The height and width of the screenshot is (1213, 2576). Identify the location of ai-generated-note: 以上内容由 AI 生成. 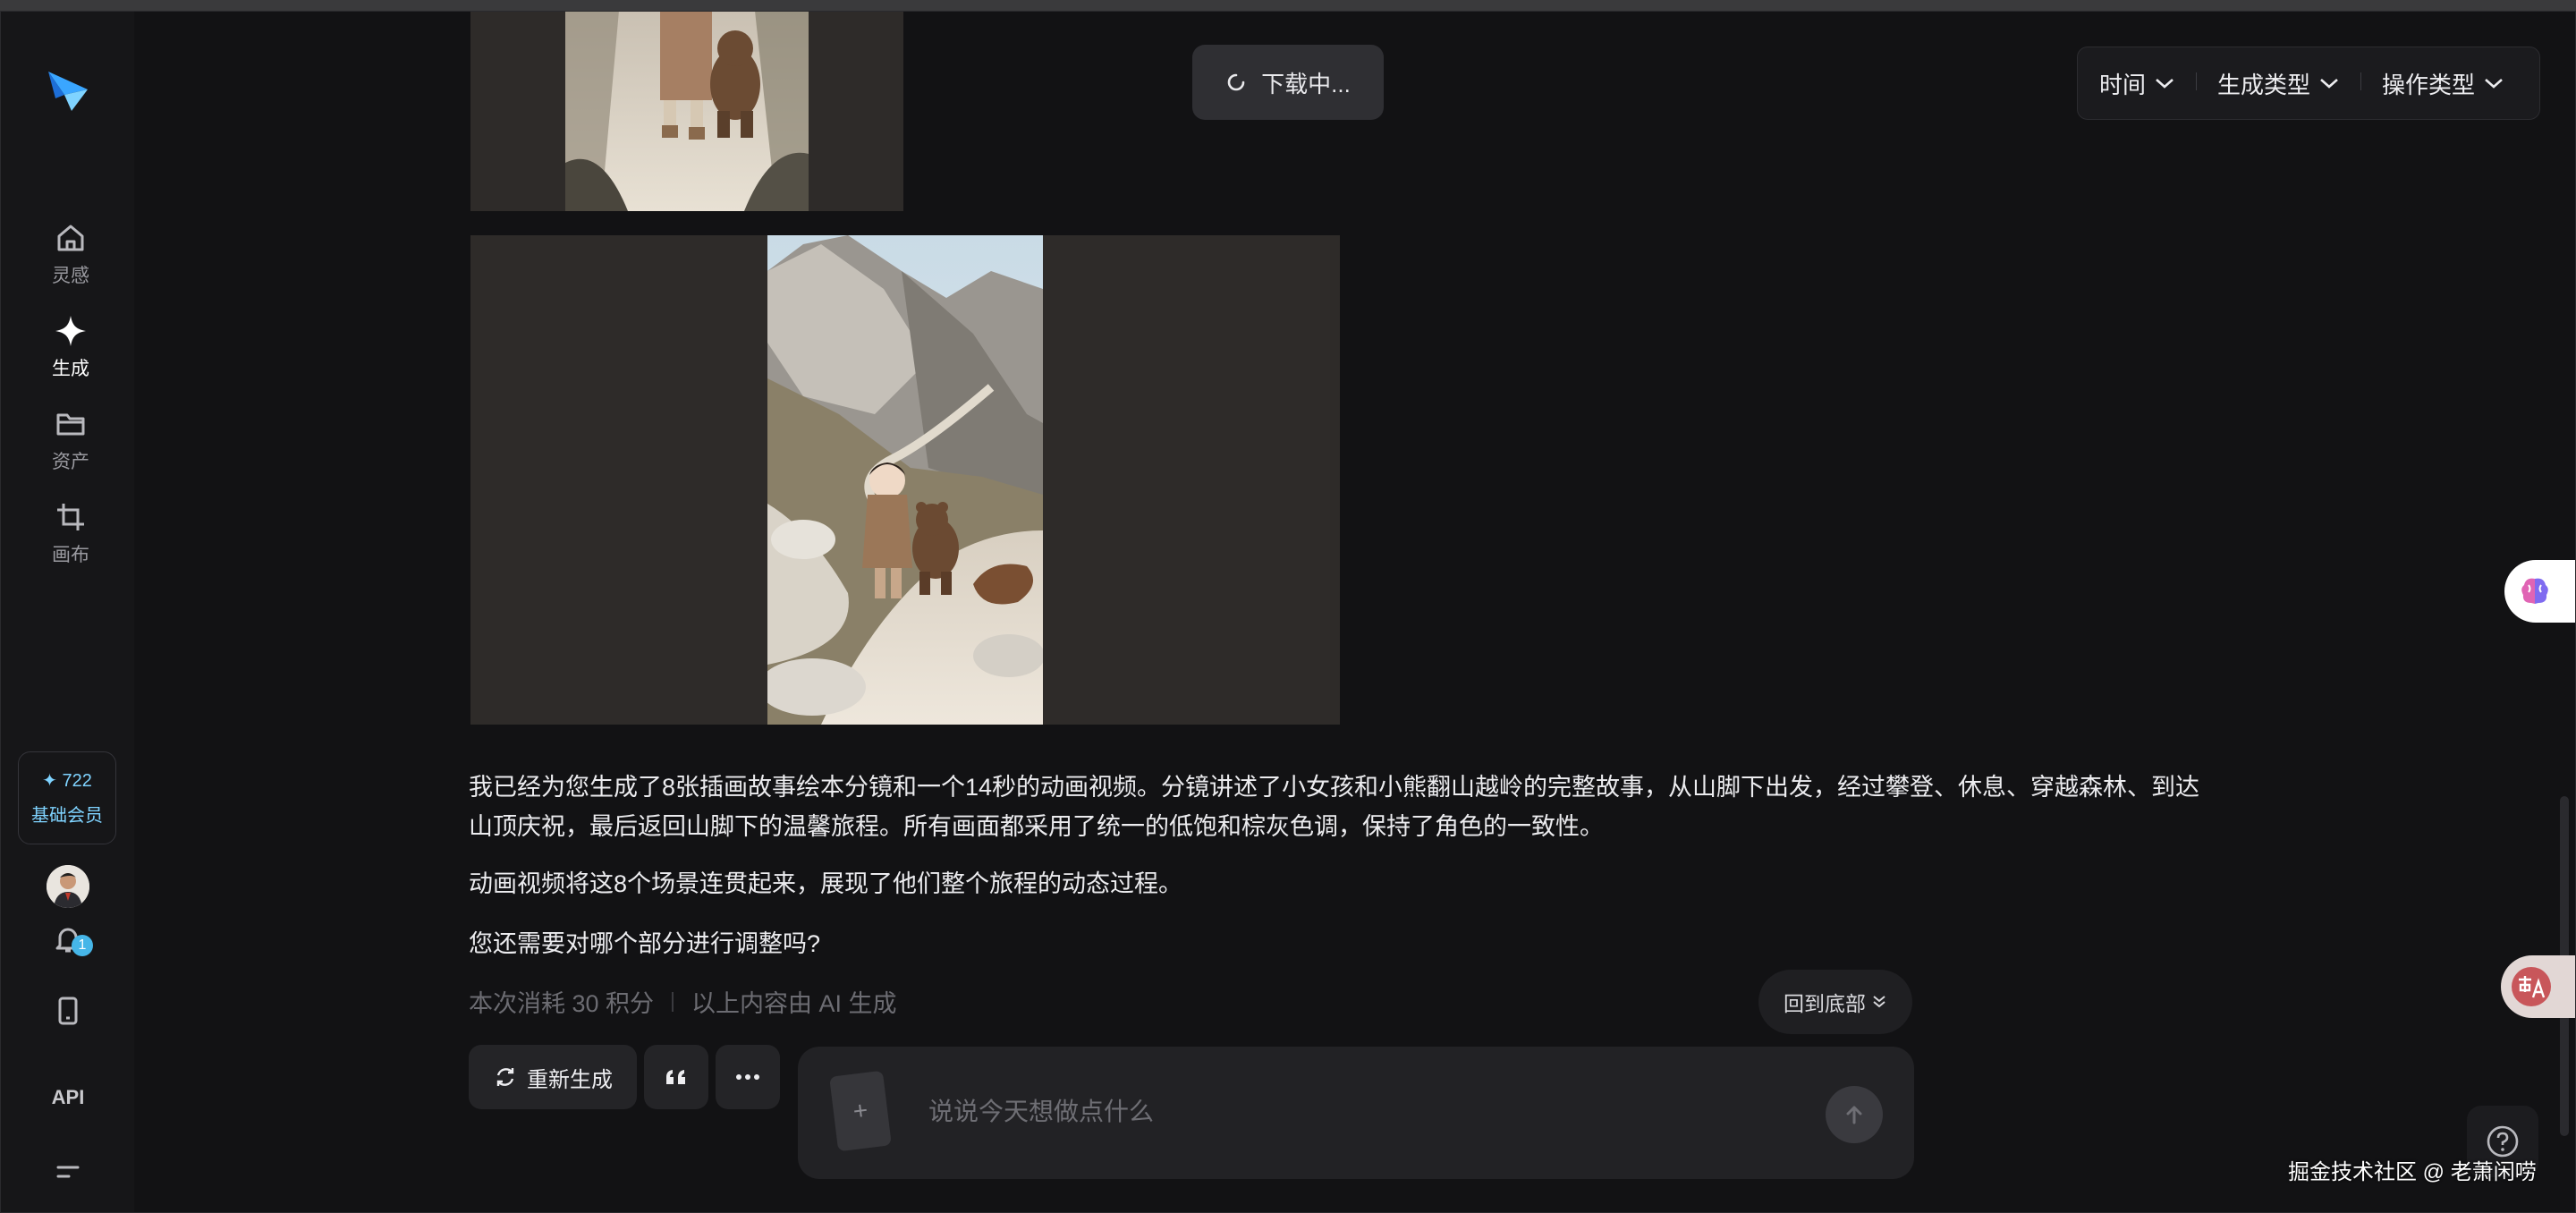
(794, 1003).